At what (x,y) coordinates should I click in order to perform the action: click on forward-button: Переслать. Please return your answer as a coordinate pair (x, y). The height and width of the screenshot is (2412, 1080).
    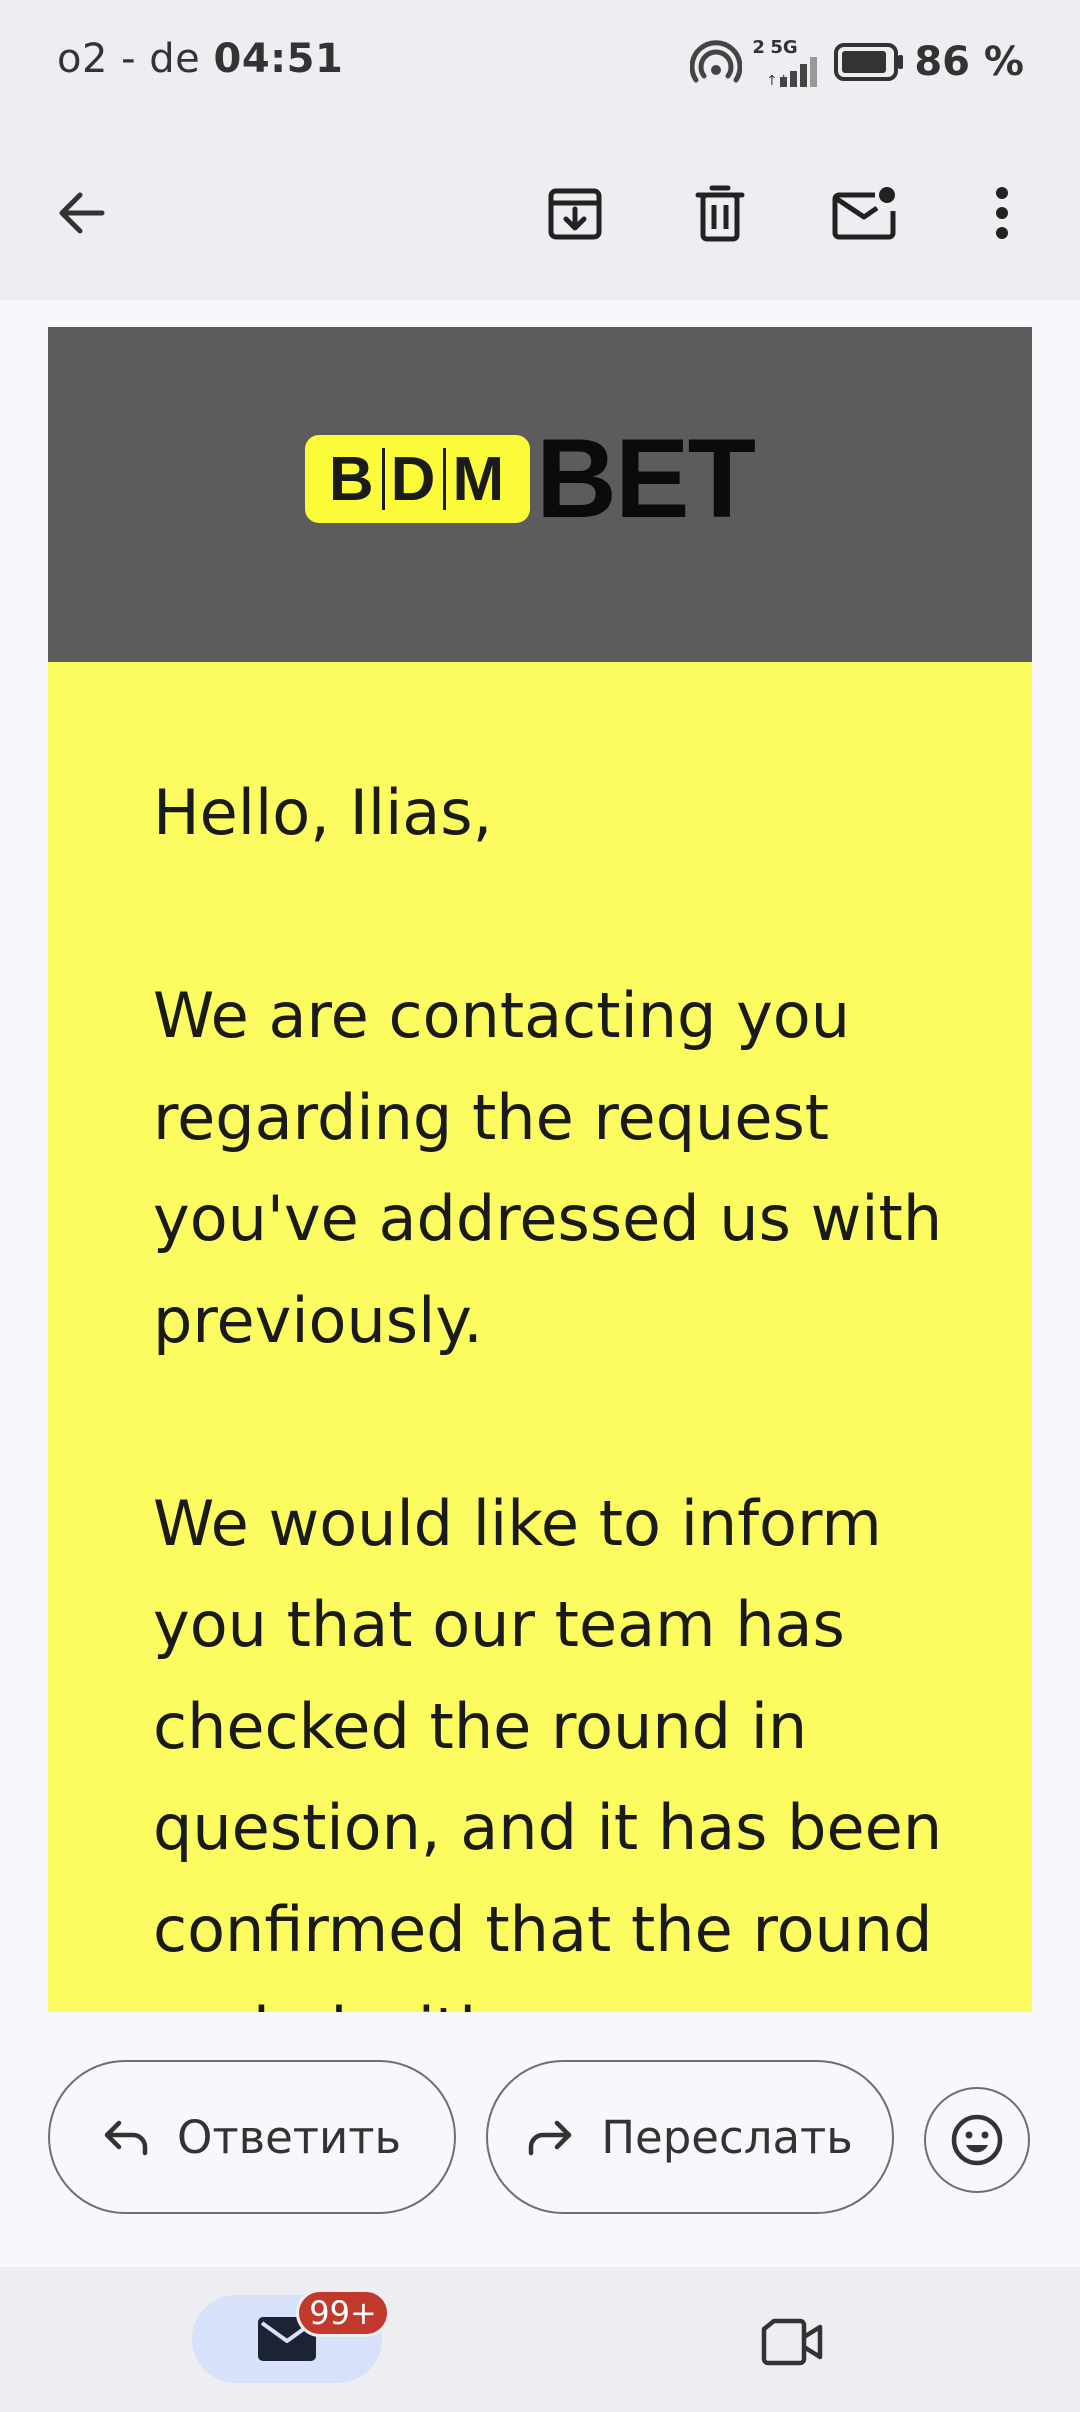
    Looking at the image, I should click on (690, 2137).